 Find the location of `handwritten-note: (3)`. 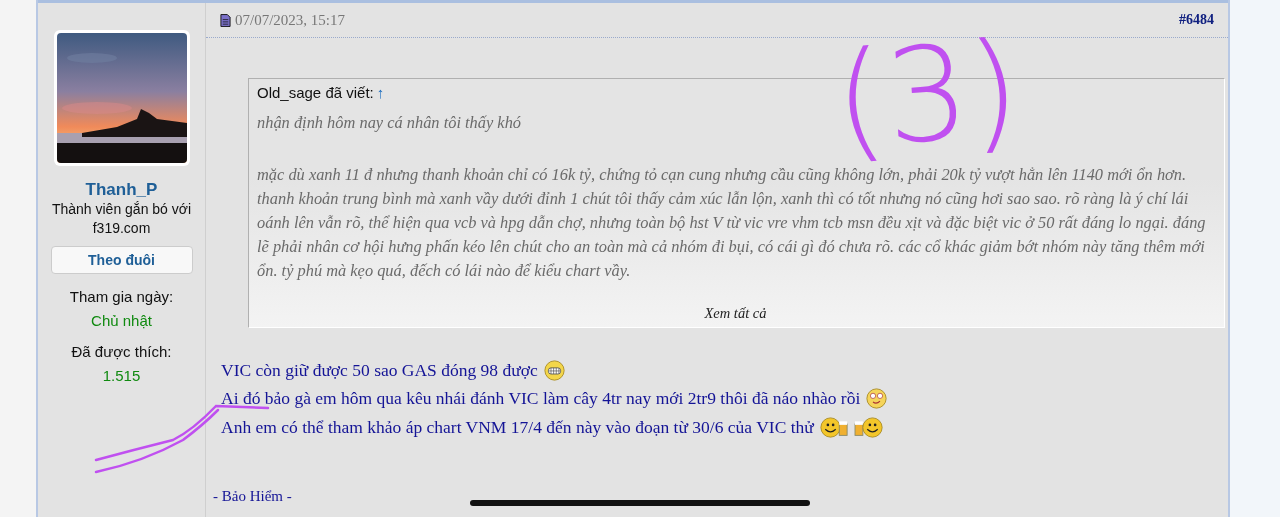

handwritten-note: (3) is located at coordinates (927, 95).